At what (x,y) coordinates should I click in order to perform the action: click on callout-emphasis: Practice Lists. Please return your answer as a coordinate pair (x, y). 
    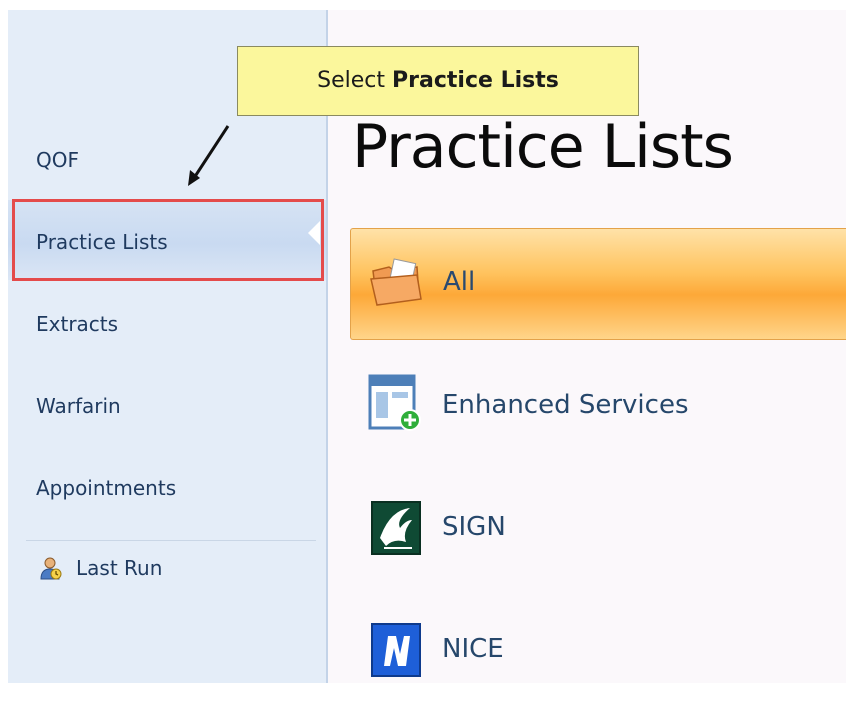
    Looking at the image, I should click on (475, 80).